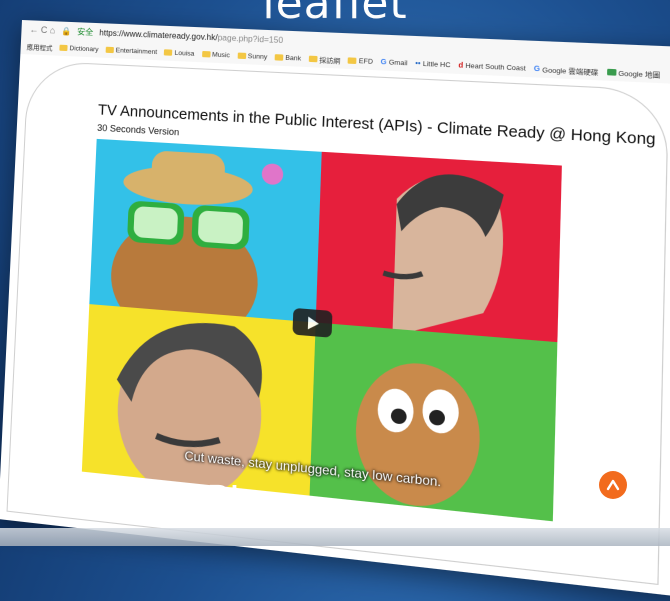  I want to click on bookmark-bank: Bank, so click(288, 58).